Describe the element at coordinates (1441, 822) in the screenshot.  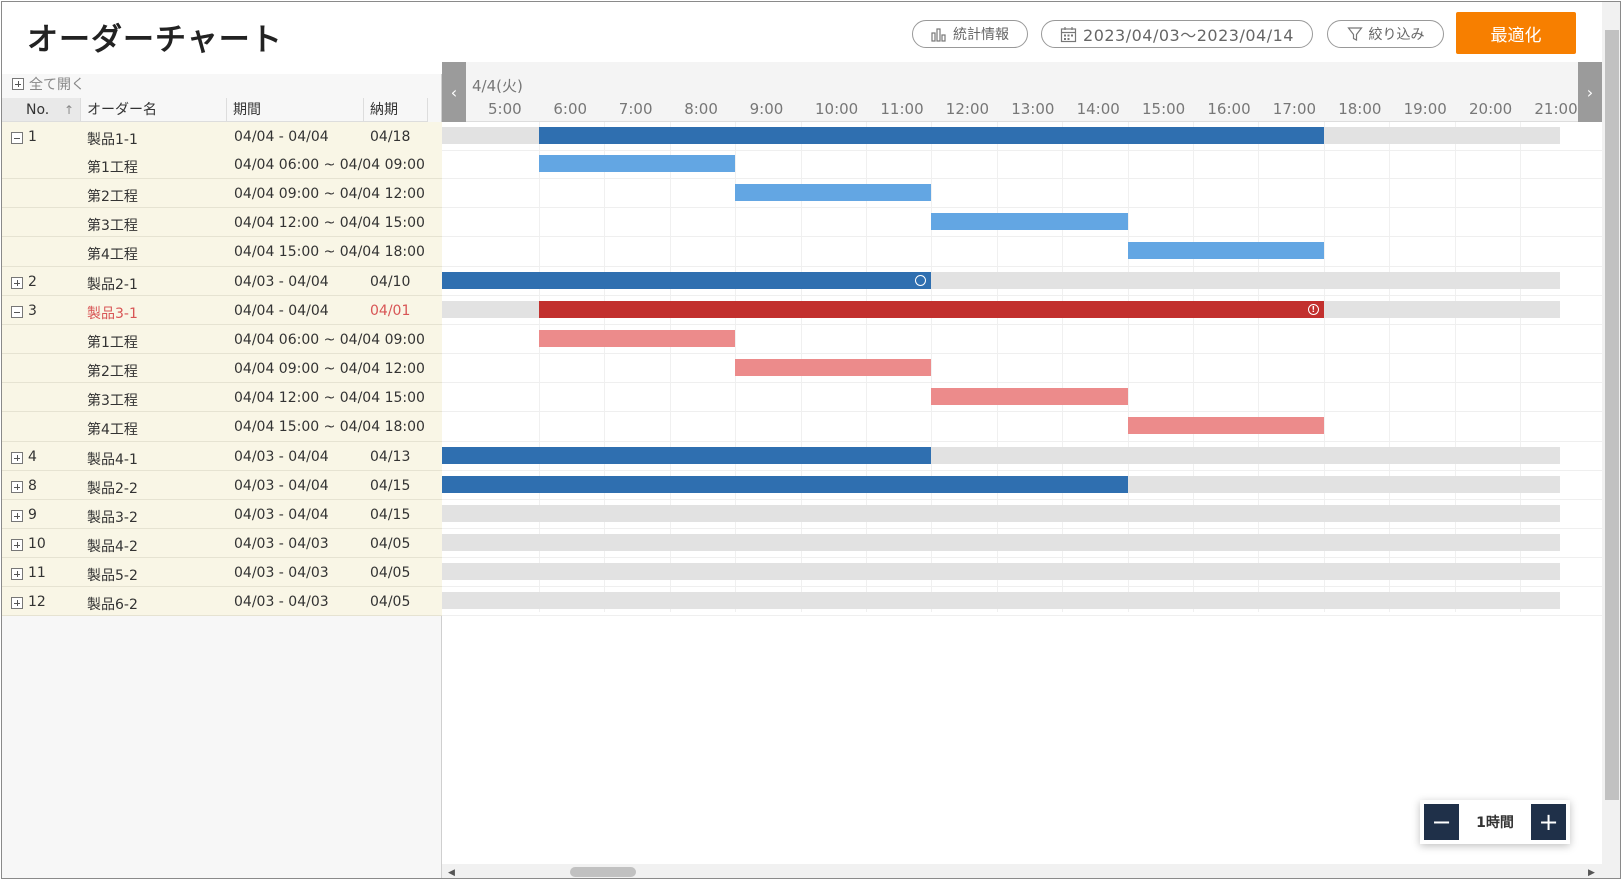
I see `zoom-out-button: −` at that location.